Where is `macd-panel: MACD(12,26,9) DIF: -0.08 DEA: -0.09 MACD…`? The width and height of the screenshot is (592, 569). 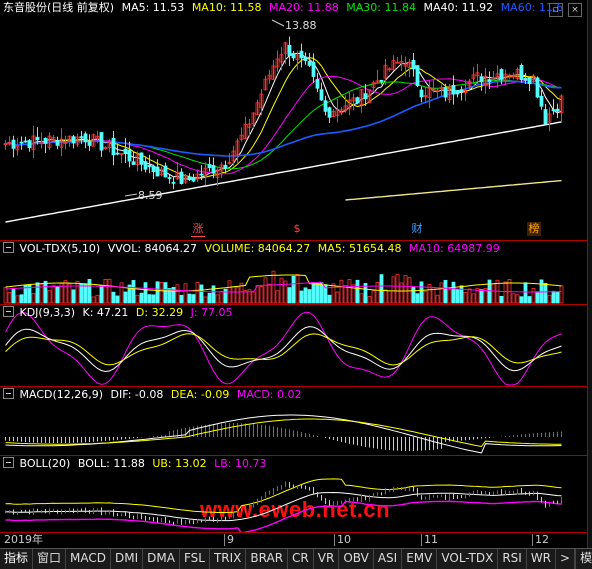
macd-panel: MACD(12,26,9) DIF: -0.08 DEA: -0.09 MACD… is located at coordinates (294, 421).